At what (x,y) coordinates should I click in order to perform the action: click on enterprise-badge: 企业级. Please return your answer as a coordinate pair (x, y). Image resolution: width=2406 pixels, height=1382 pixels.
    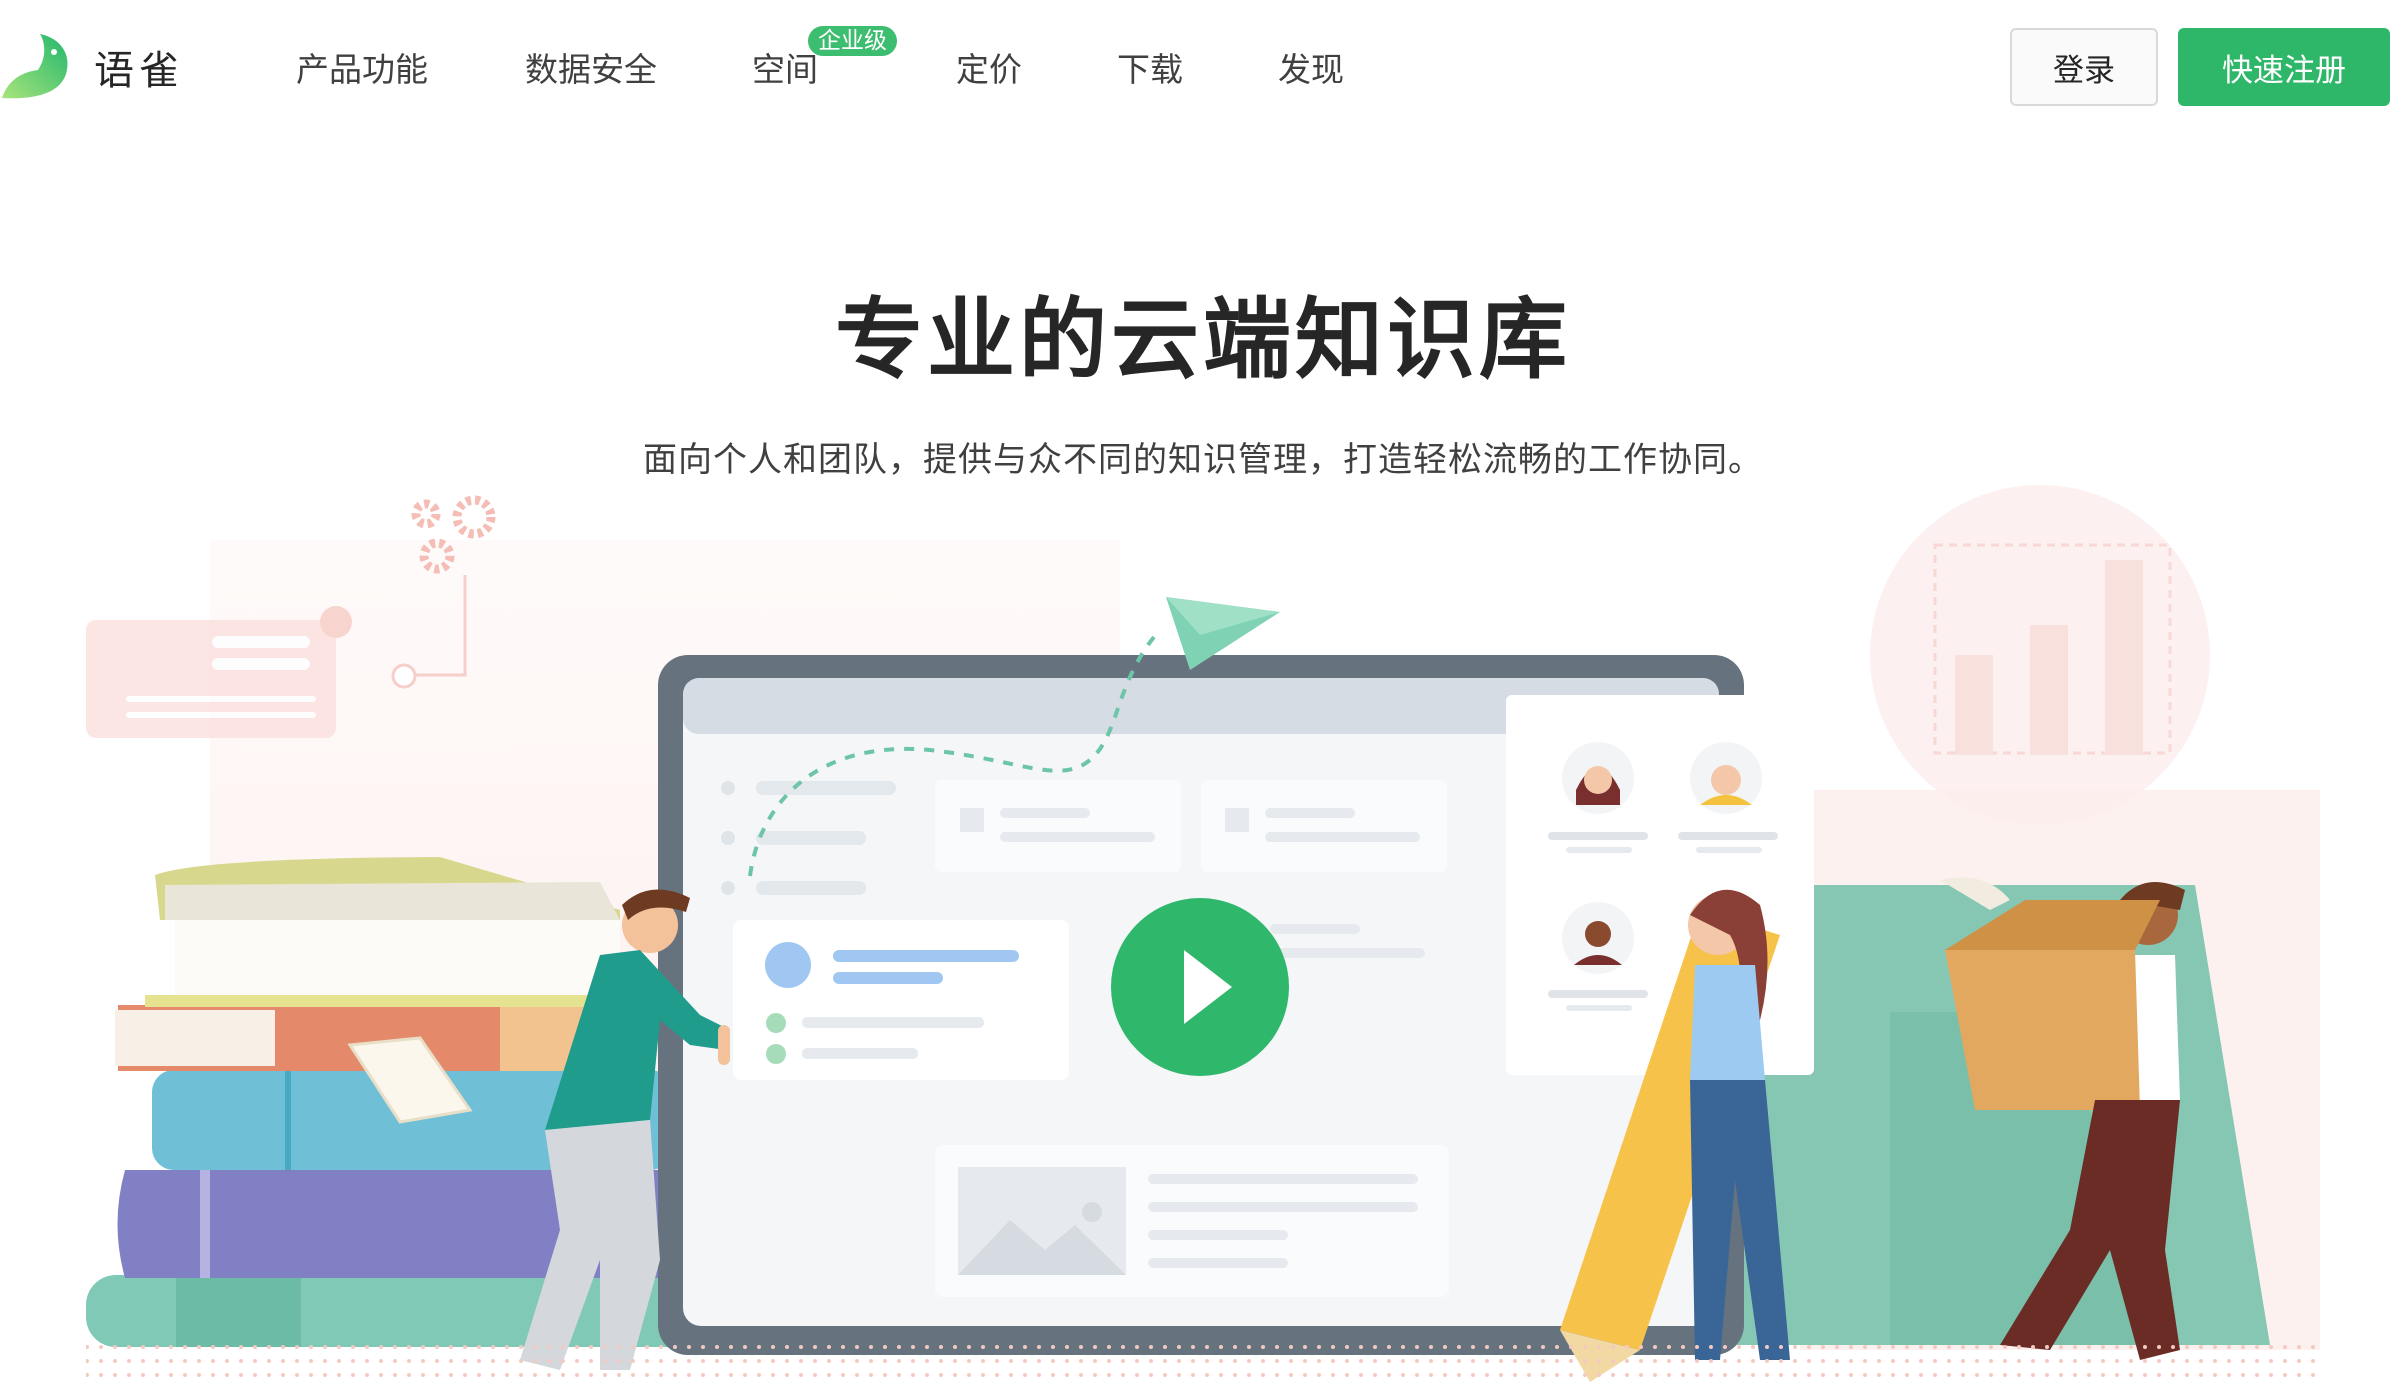
    Looking at the image, I should click on (852, 41).